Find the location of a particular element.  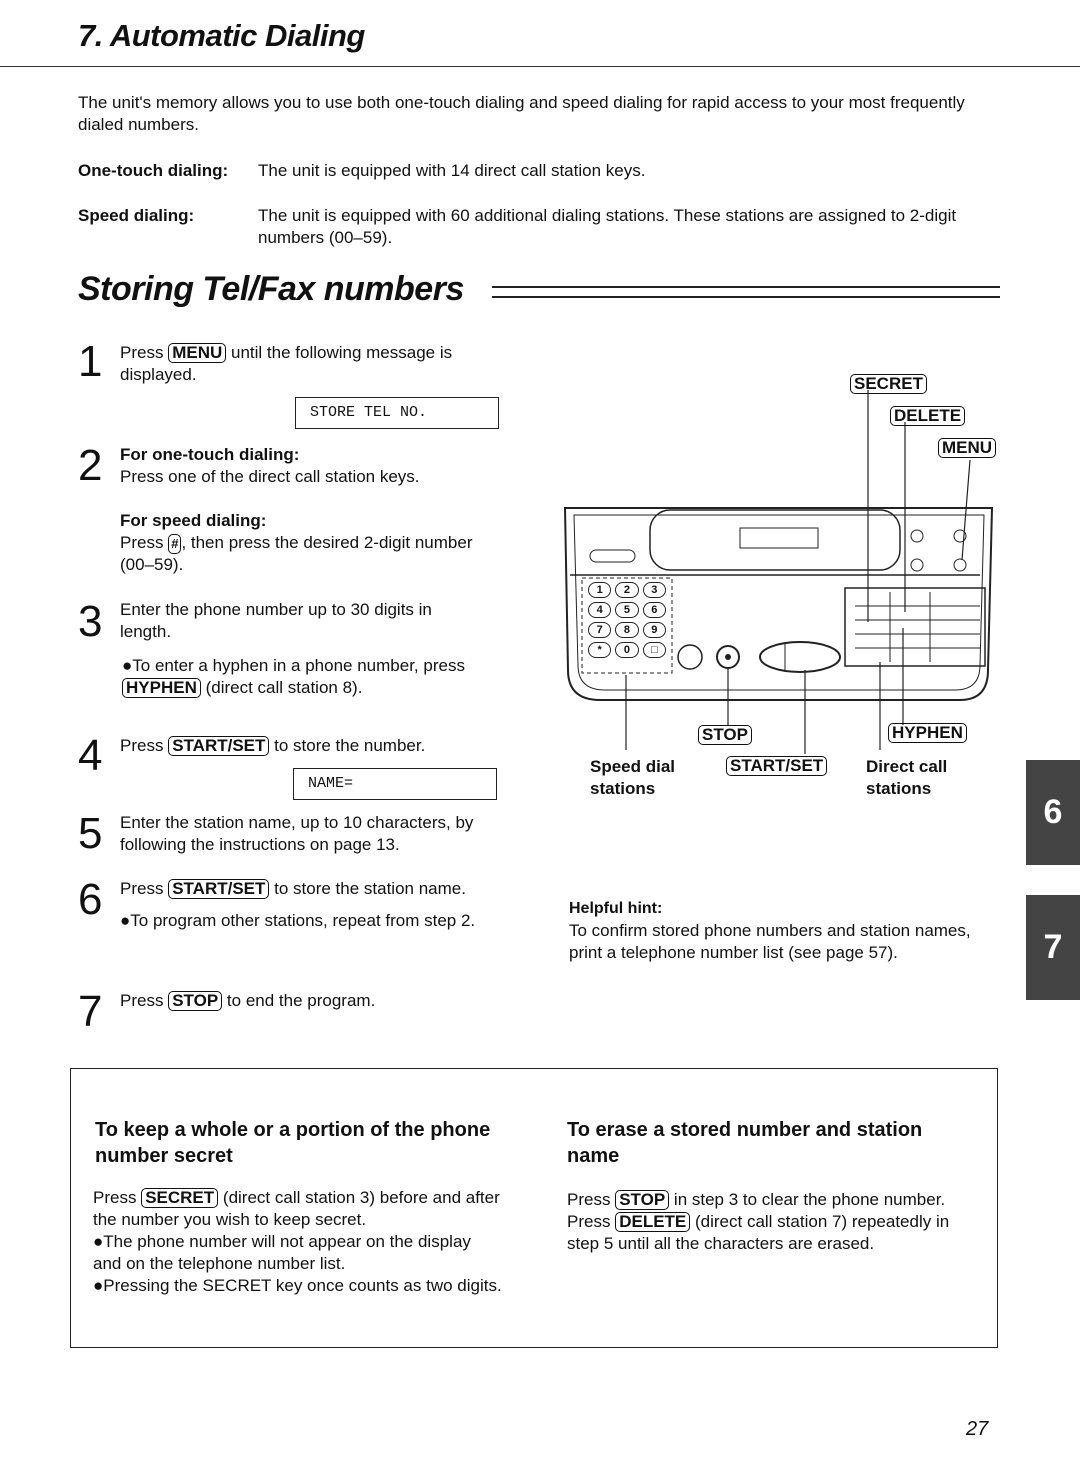

section-rule is located at coordinates (746, 292).